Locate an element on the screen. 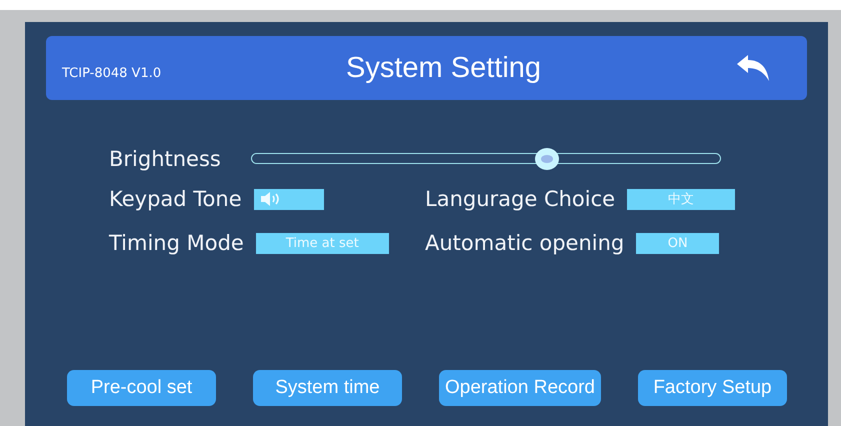 This screenshot has width=841, height=426. setting-label: Langurage Choice is located at coordinates (520, 199).